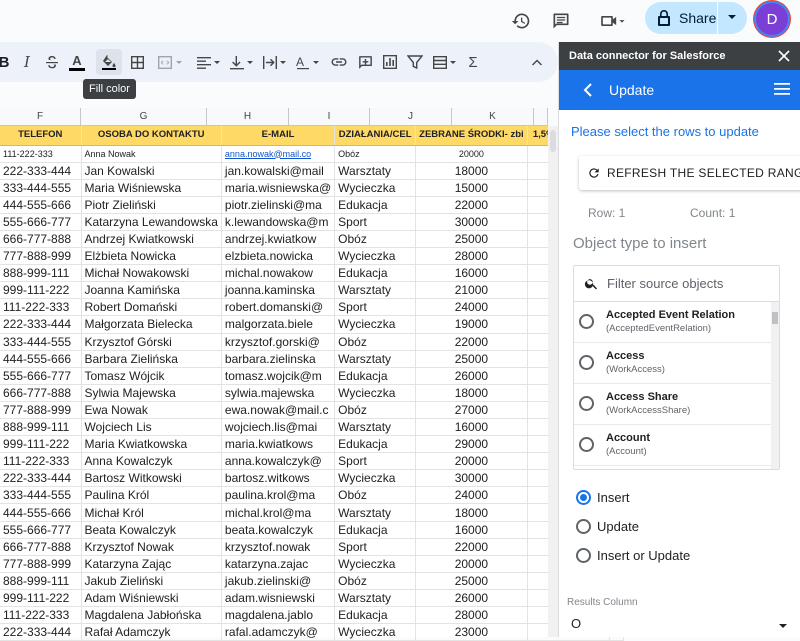  I want to click on collapse-toolbar-icon, so click(537, 62).